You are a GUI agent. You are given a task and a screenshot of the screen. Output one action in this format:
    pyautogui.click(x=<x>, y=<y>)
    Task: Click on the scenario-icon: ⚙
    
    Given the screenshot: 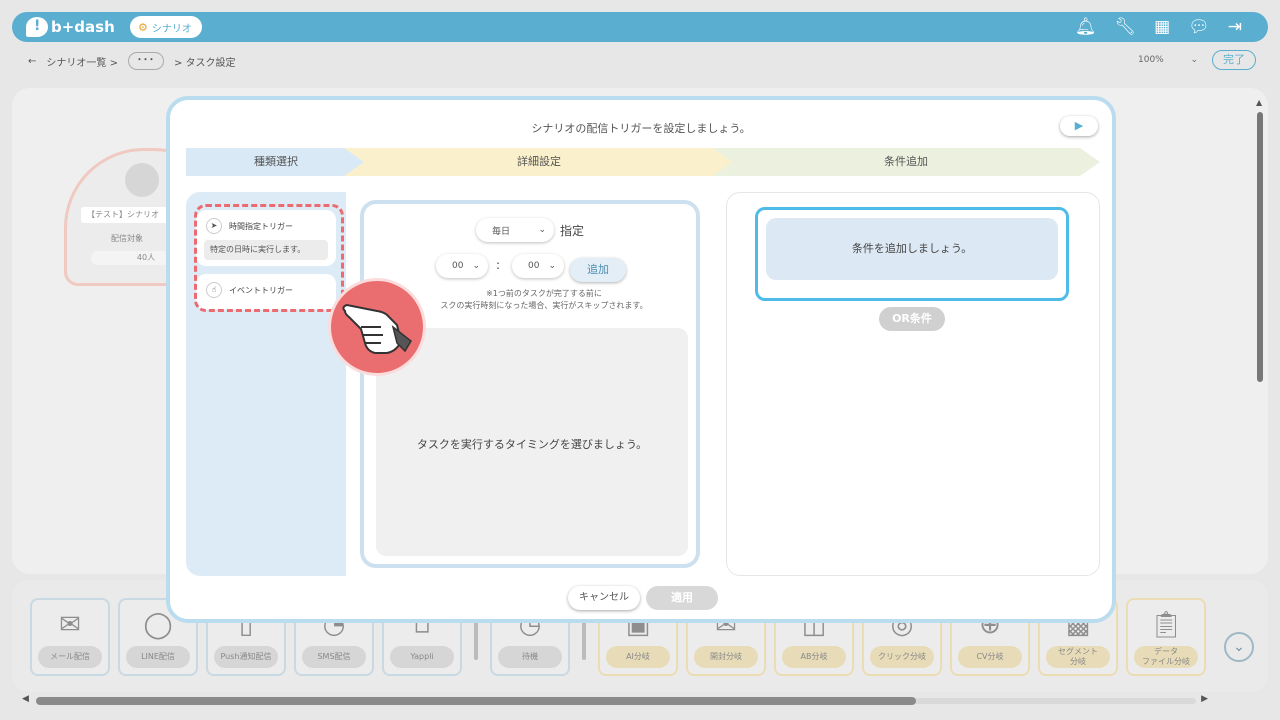 What is the action you would take?
    pyautogui.click(x=143, y=27)
    